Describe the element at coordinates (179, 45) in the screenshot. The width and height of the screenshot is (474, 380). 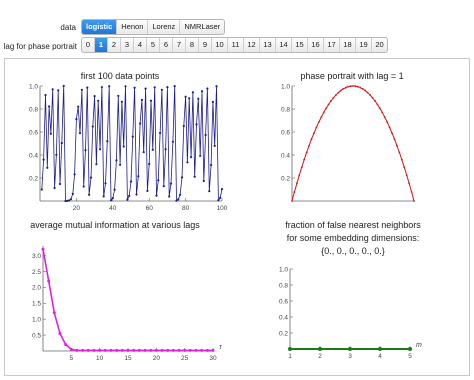
I see `lag-option-7: 7` at that location.